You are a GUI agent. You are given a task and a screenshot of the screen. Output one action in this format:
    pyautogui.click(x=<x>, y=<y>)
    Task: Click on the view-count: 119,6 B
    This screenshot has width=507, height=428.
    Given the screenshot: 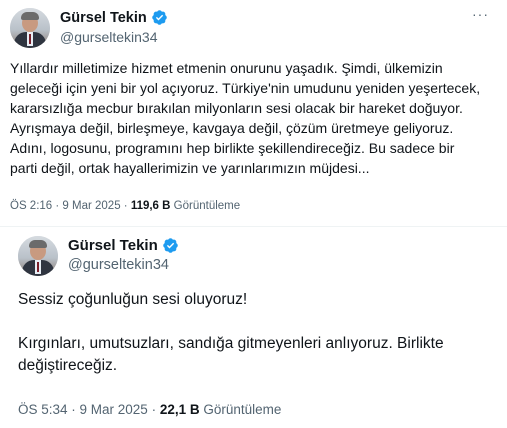 What is the action you would take?
    pyautogui.click(x=150, y=206)
    